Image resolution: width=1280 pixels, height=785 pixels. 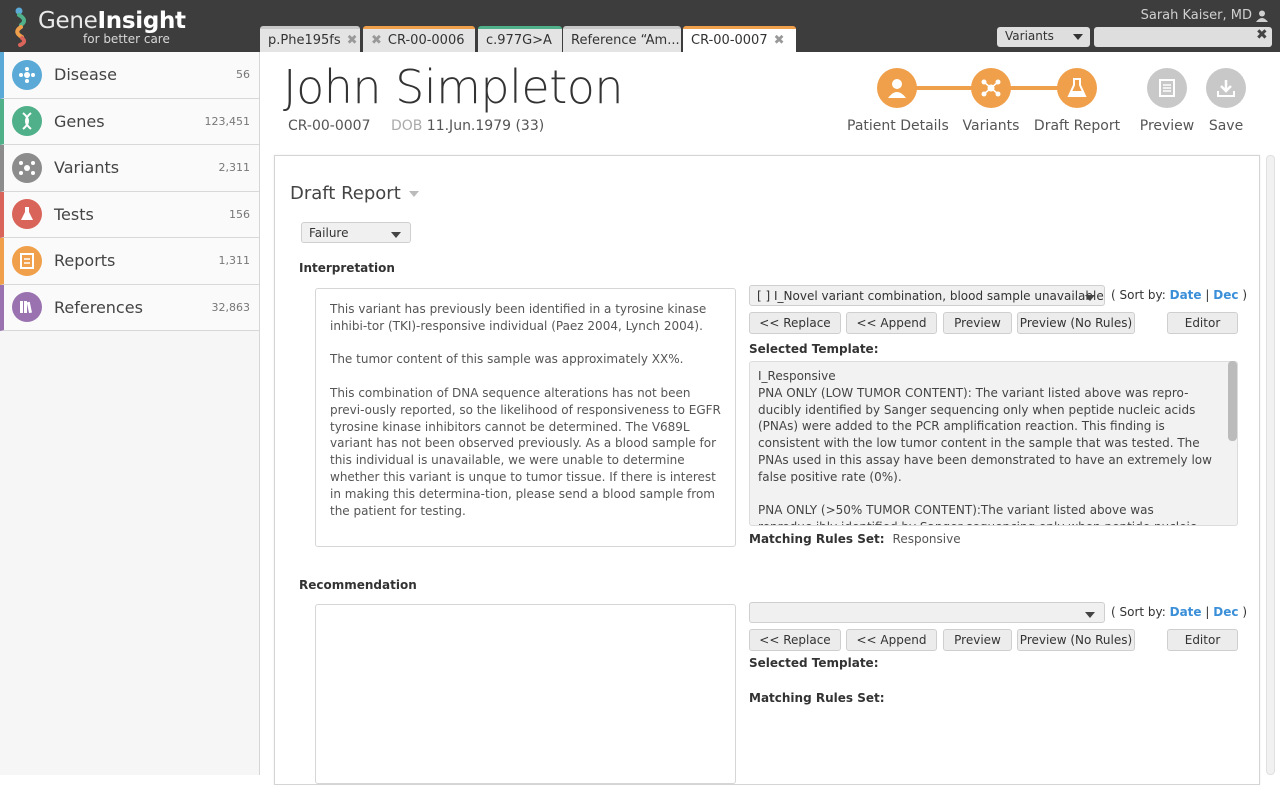 What do you see at coordinates (27, 74) in the screenshot?
I see `disease-icon` at bounding box center [27, 74].